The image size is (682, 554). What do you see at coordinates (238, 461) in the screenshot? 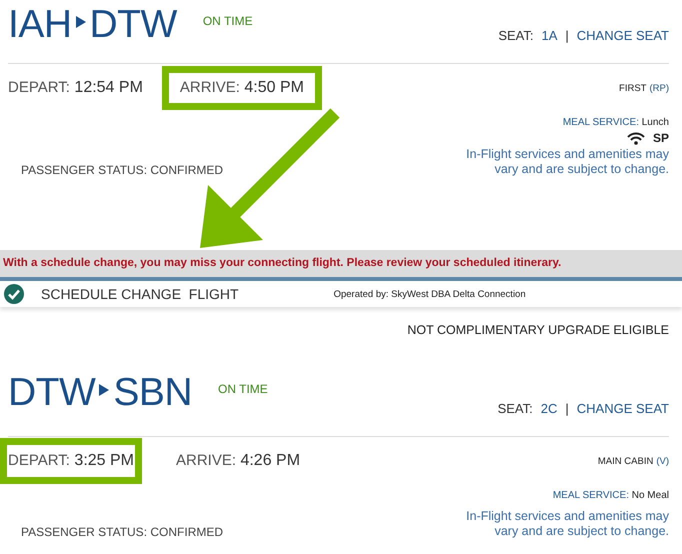
I see `arrive-time: ARRIVE: 4:26 PM` at bounding box center [238, 461].